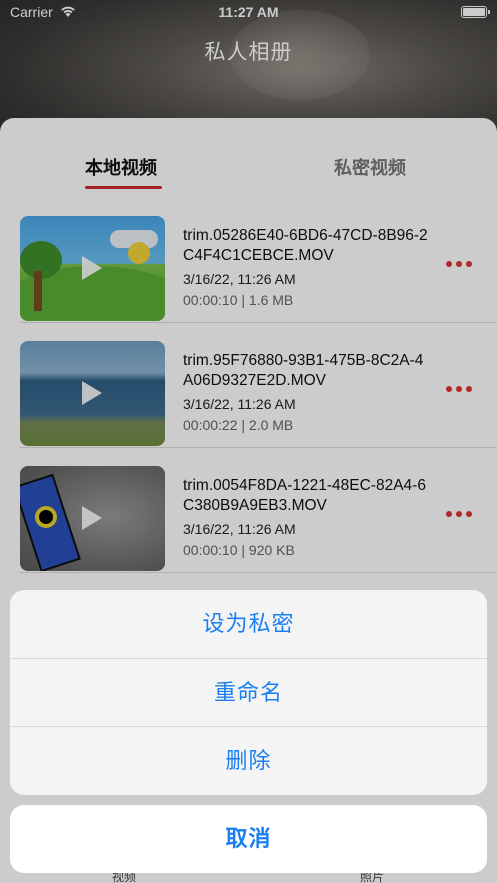 The image size is (497, 883). I want to click on rename-button: 重命名, so click(248, 692).